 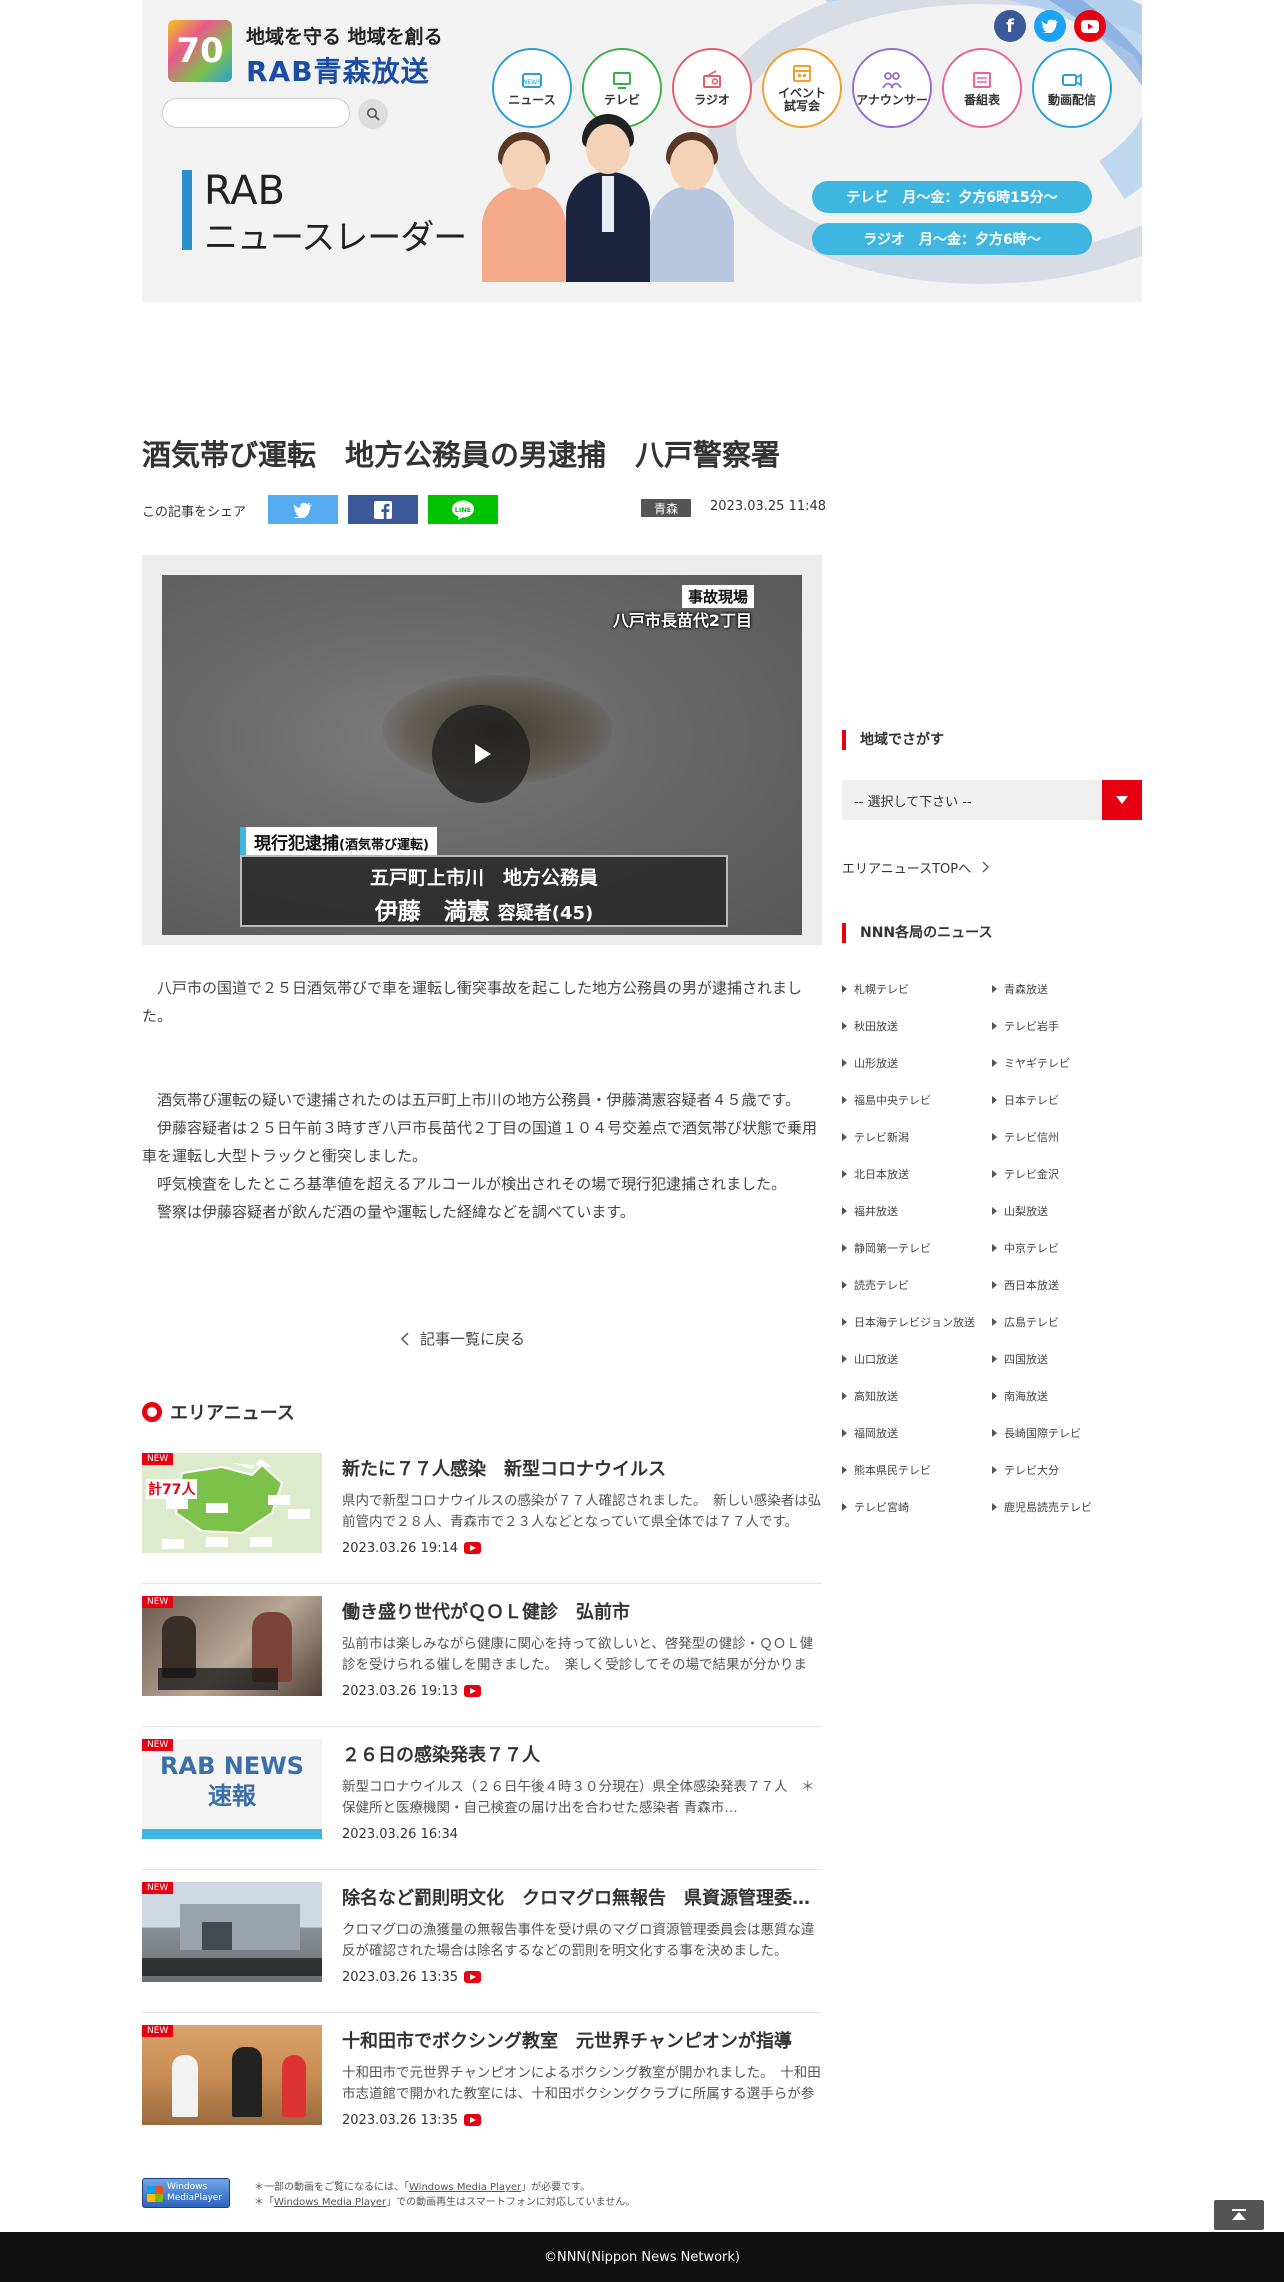 I want to click on station-link: 読売テレビ, so click(x=875, y=1285).